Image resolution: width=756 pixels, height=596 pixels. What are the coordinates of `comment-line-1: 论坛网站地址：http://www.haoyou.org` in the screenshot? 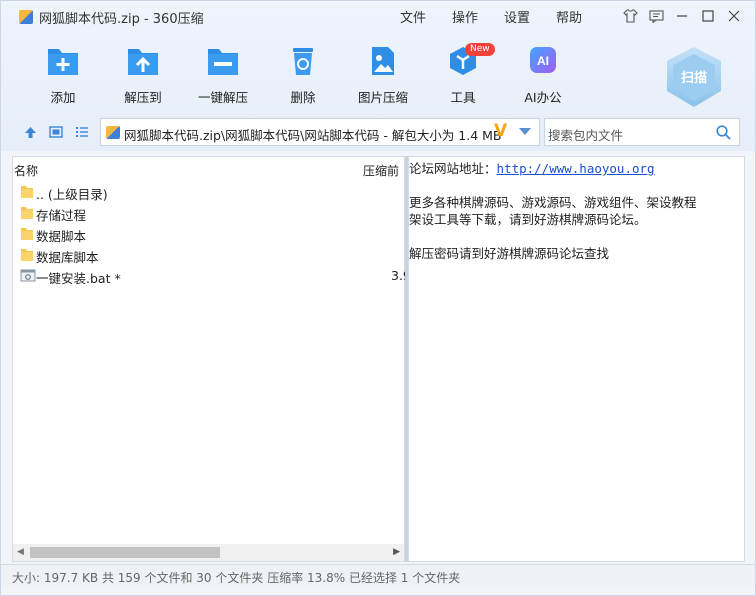 It's located at (553, 168).